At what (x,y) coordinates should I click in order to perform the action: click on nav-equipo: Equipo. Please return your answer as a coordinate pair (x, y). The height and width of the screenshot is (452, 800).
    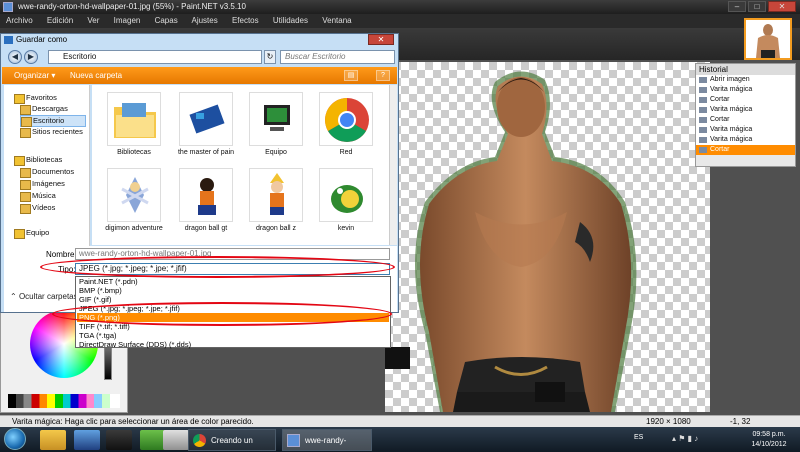
    Looking at the image, I should click on (31, 233).